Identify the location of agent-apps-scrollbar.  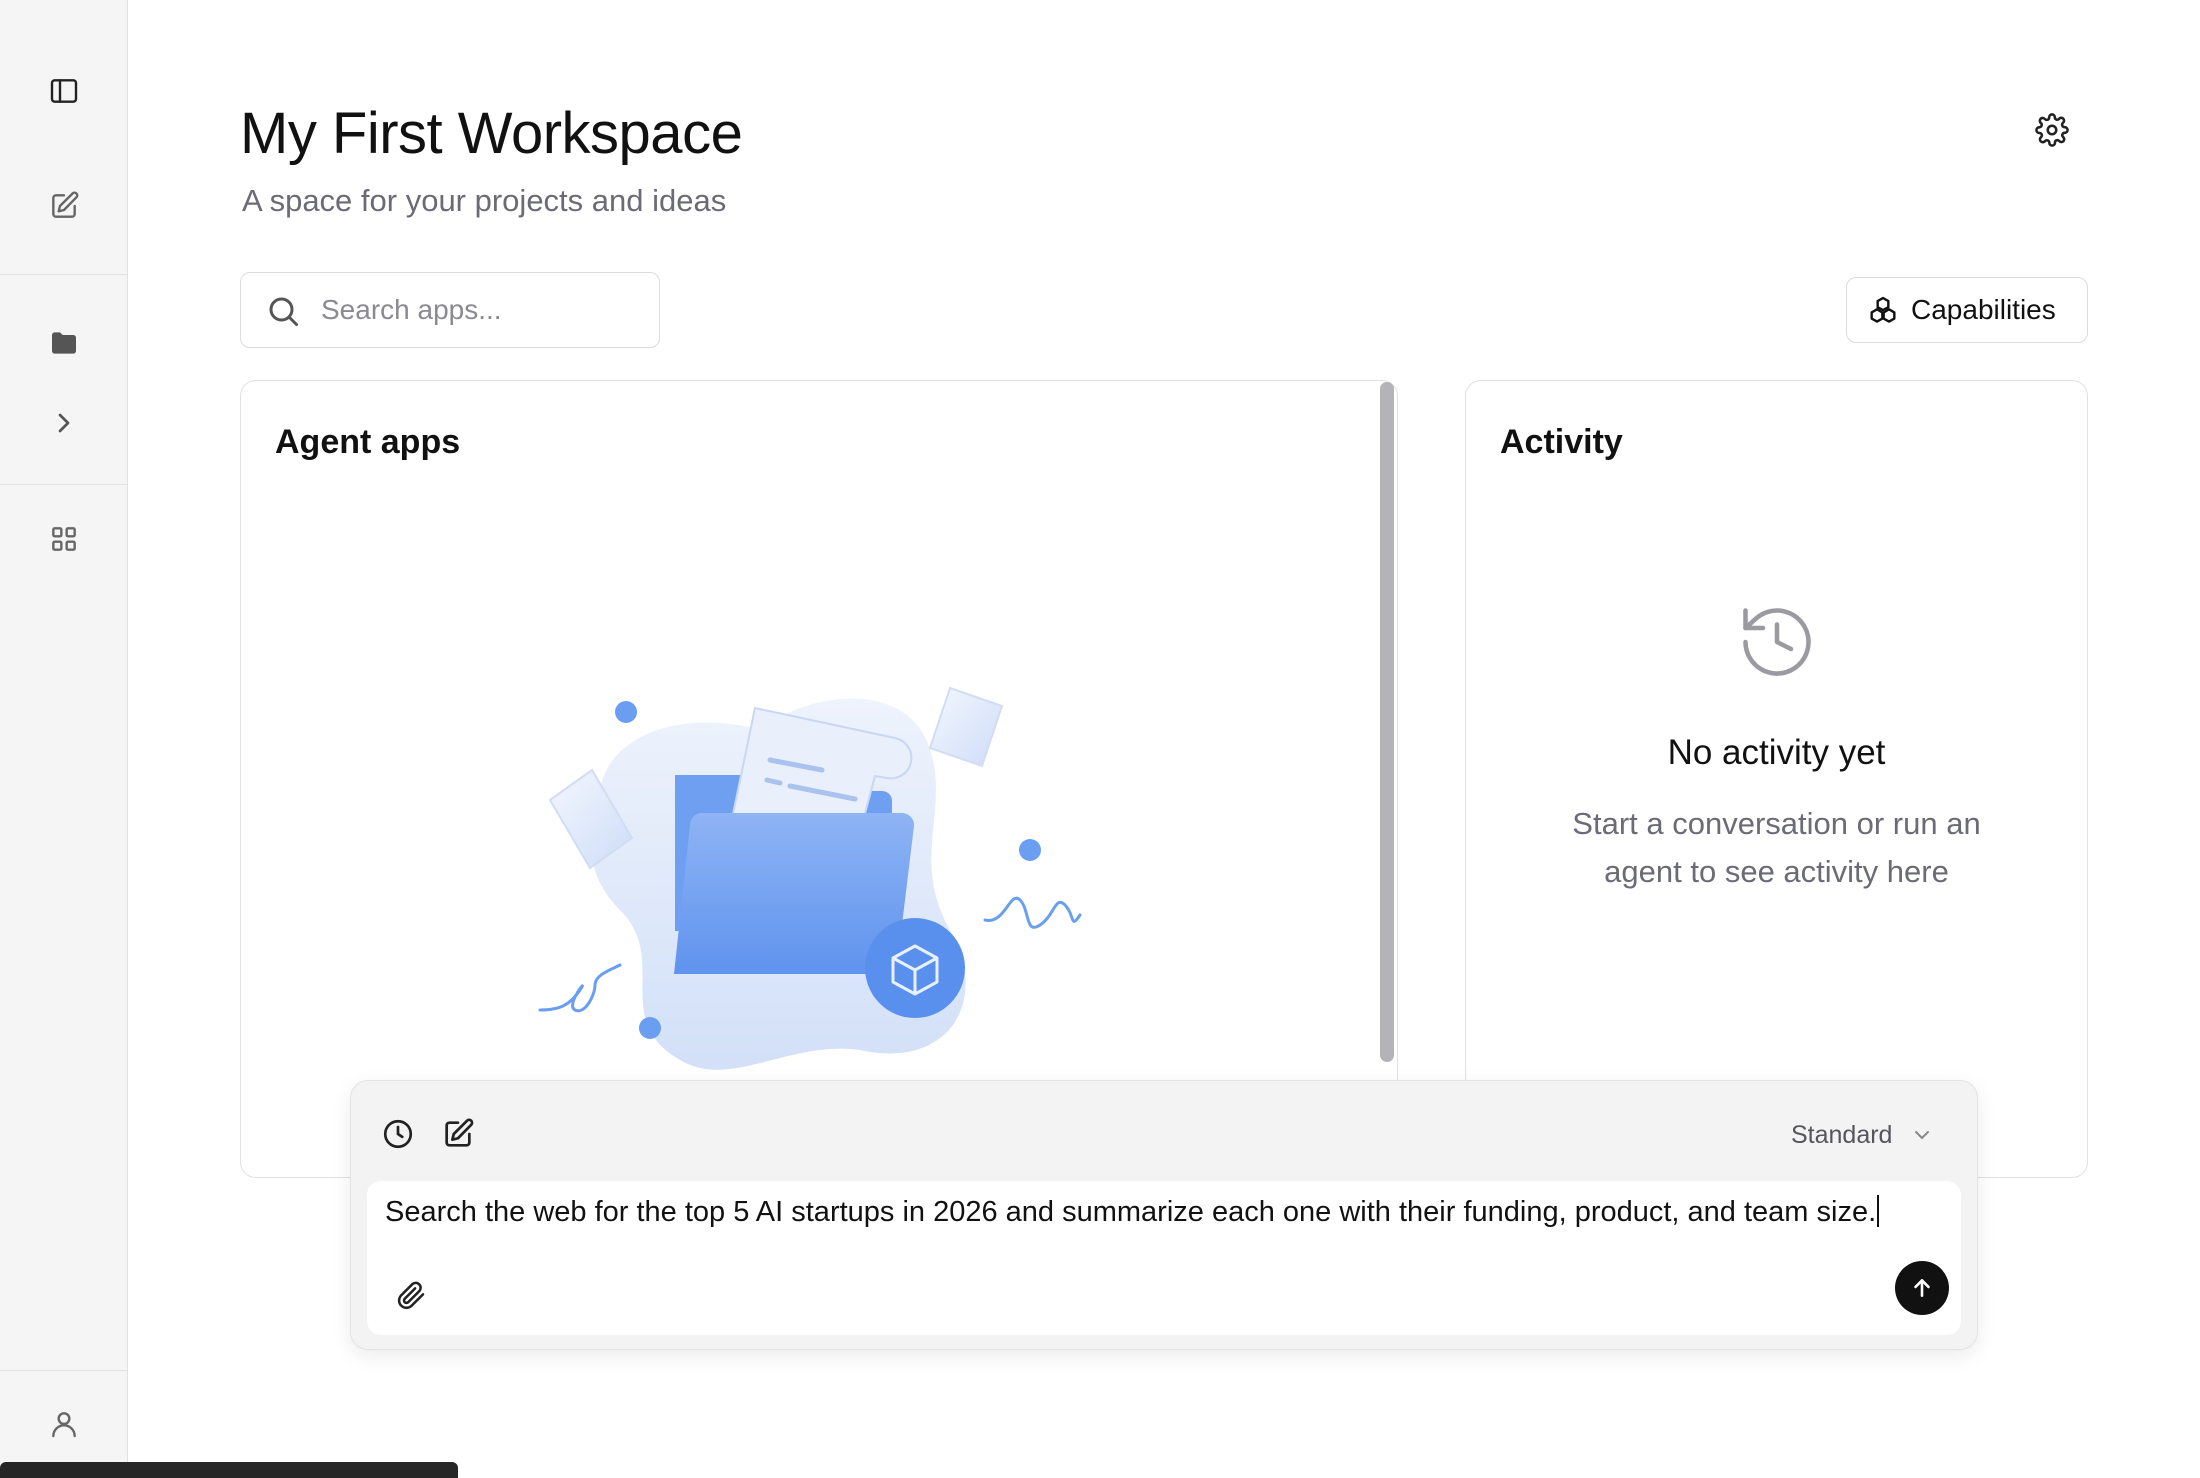
(1387, 722).